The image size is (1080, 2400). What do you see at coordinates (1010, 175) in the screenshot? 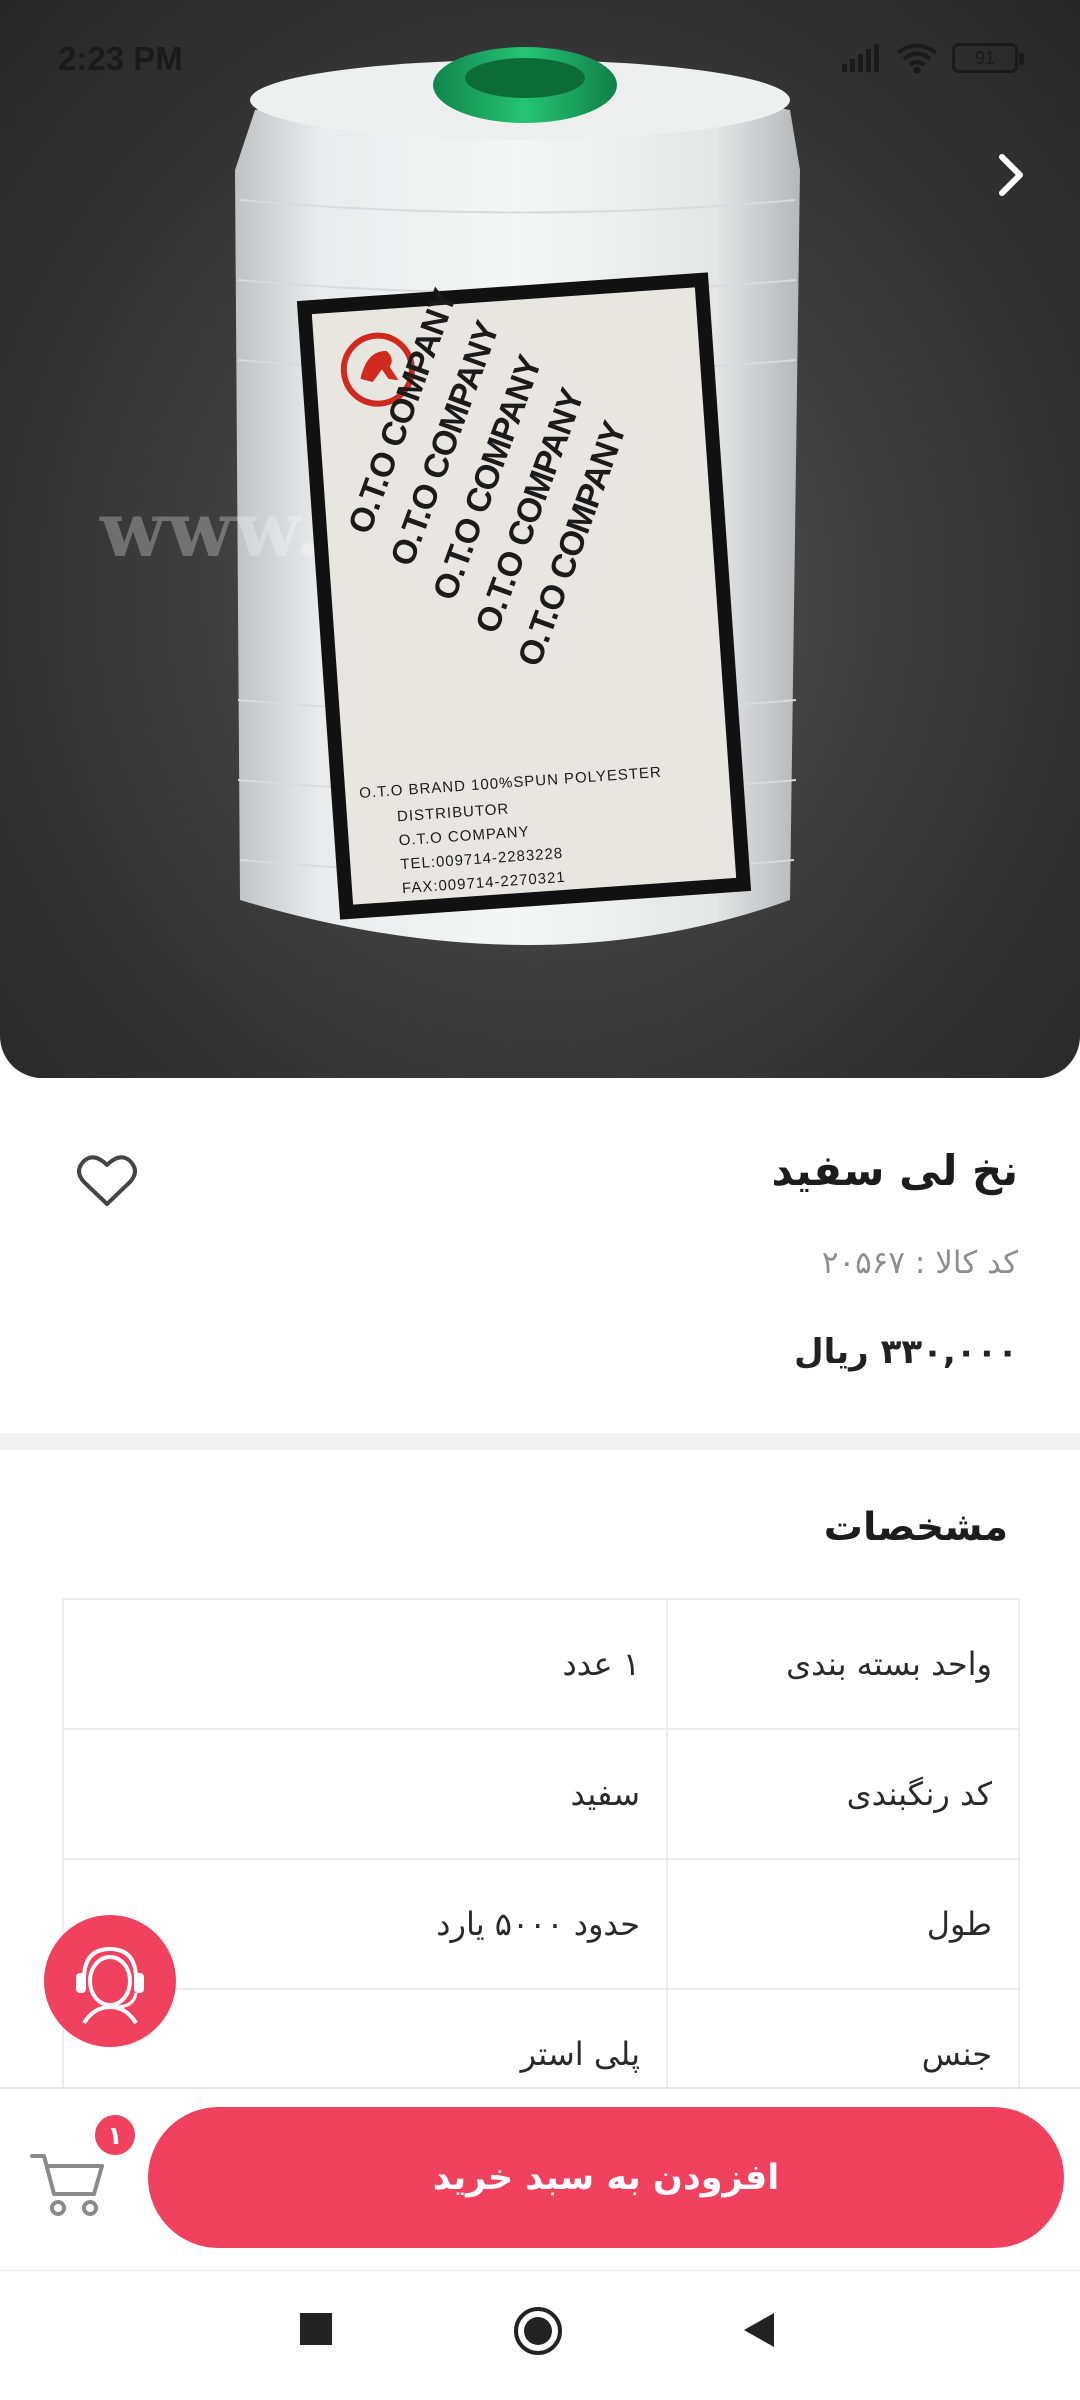
I see `chevron-right-icon` at bounding box center [1010, 175].